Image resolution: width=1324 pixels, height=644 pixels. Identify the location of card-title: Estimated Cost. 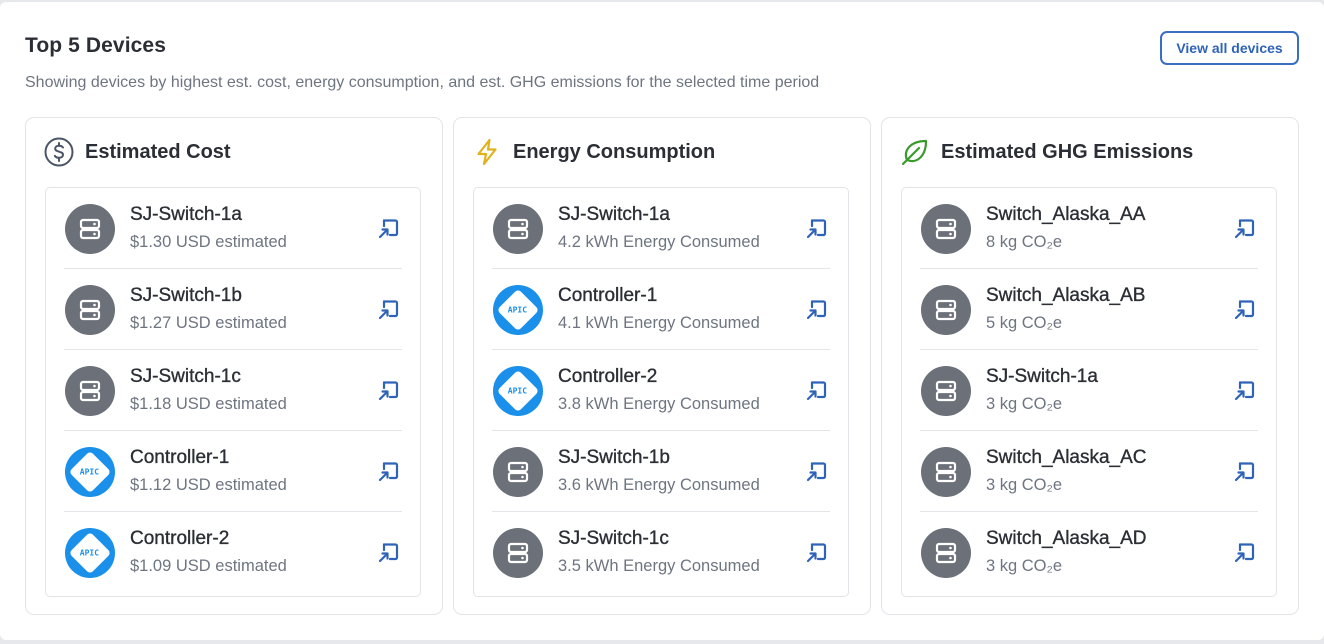
(158, 151).